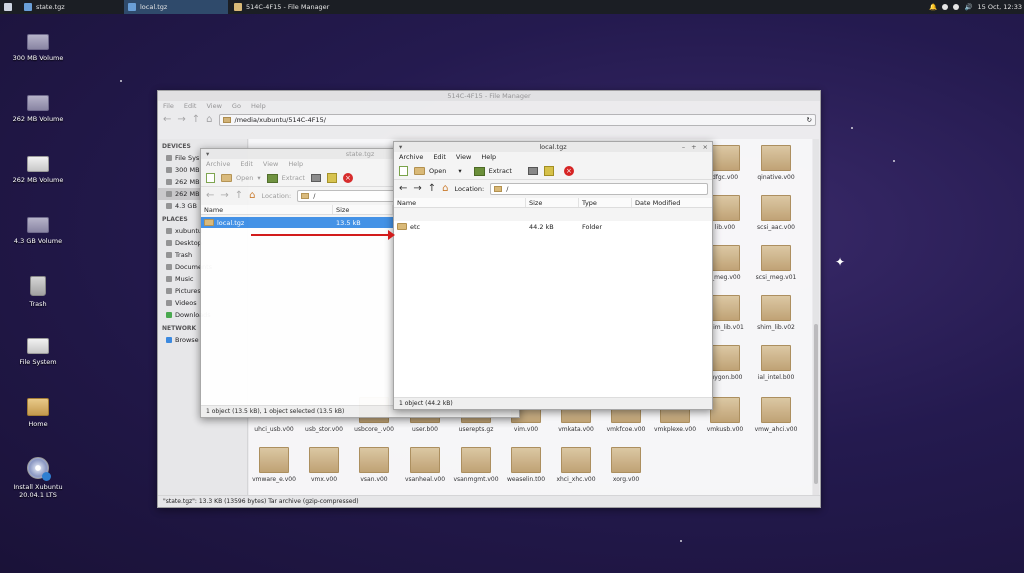 The height and width of the screenshot is (573, 1024). Describe the element at coordinates (776, 415) in the screenshot. I see `file-item: vmw_ahci.v00` at that location.